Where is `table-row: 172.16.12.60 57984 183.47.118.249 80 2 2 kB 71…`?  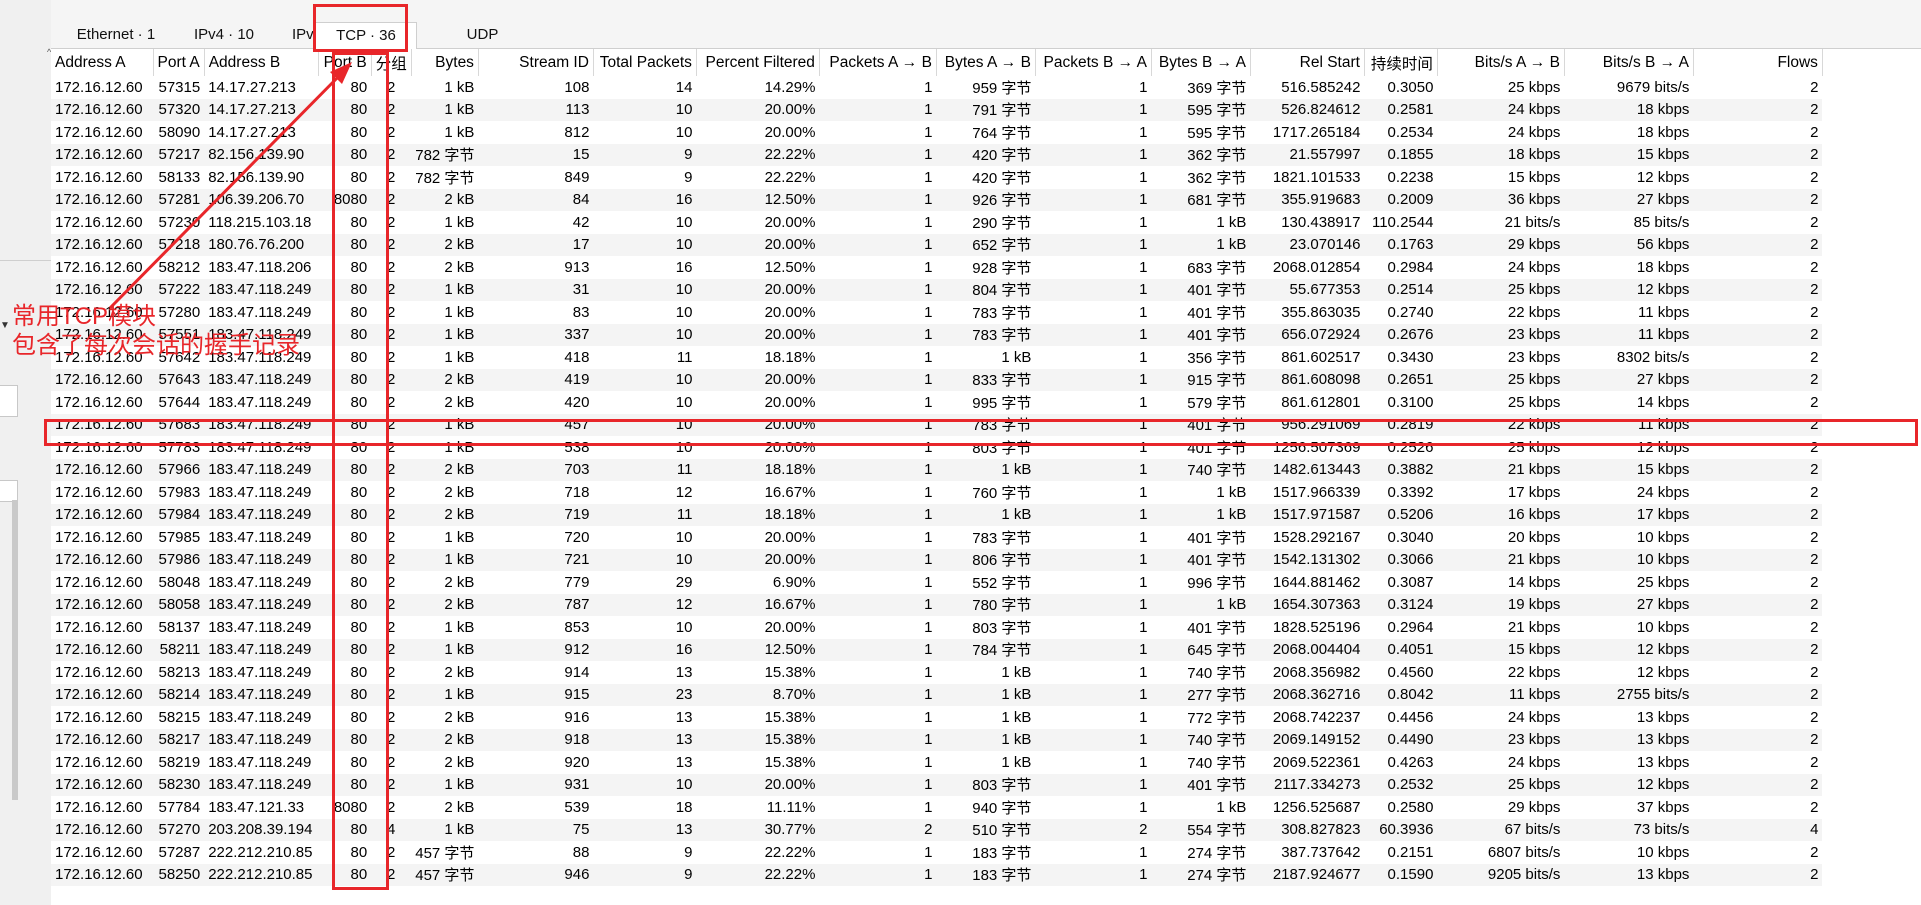 table-row: 172.16.12.60 57984 183.47.118.249 80 2 2 kB 71… is located at coordinates (937, 514).